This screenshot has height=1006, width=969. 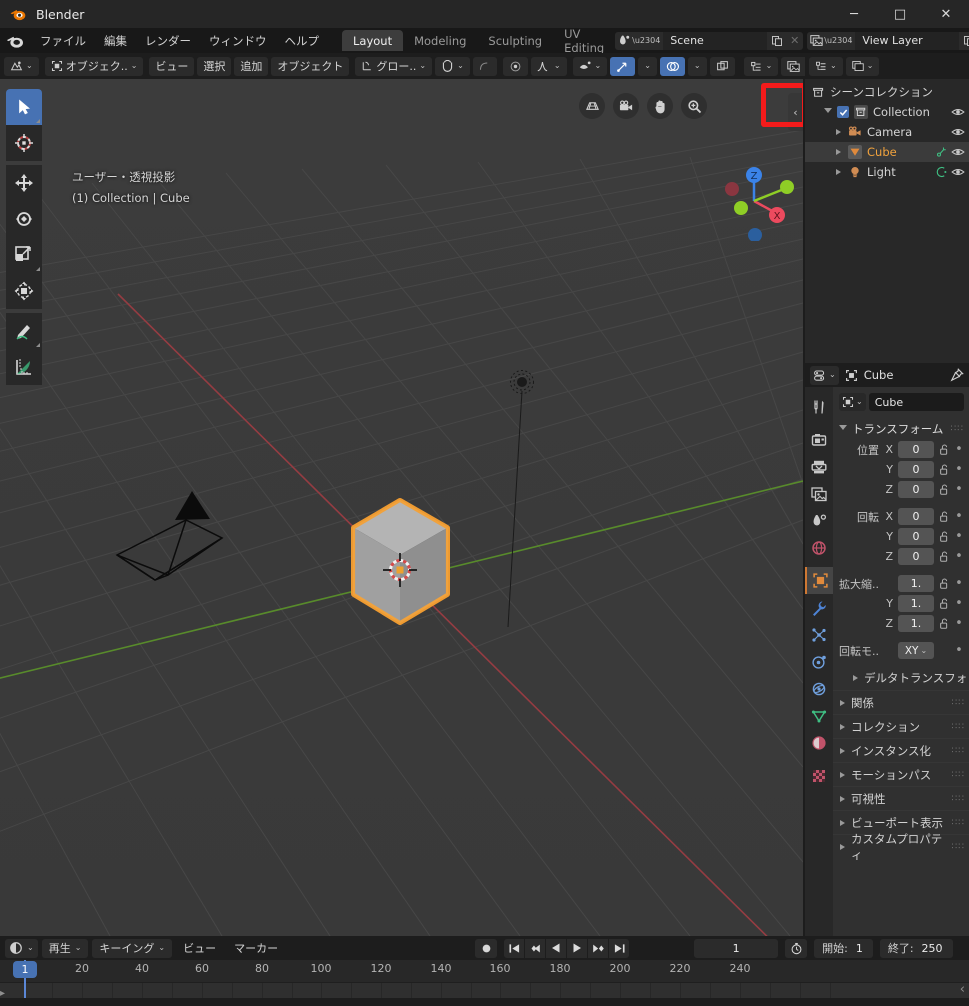 I want to click on blender-menu-icon, so click(x=15, y=41).